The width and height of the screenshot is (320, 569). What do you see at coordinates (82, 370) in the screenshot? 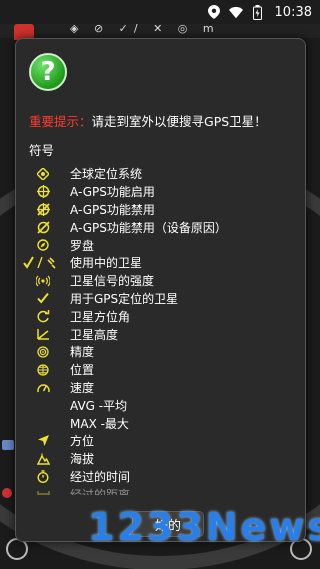
I see `legend-label: 位置` at bounding box center [82, 370].